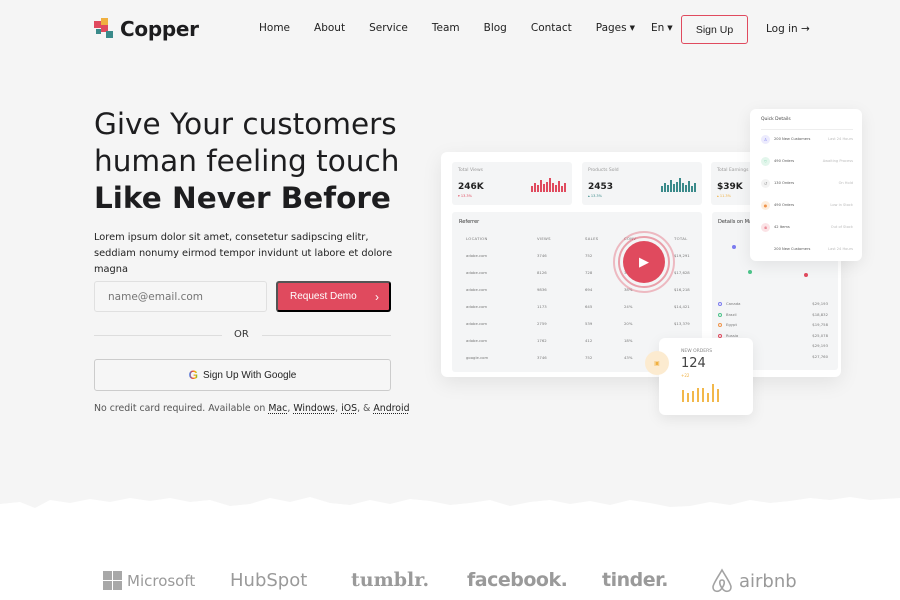 The height and width of the screenshot is (600, 900). I want to click on availability-prefix: No credit card required. Available on, so click(181, 408).